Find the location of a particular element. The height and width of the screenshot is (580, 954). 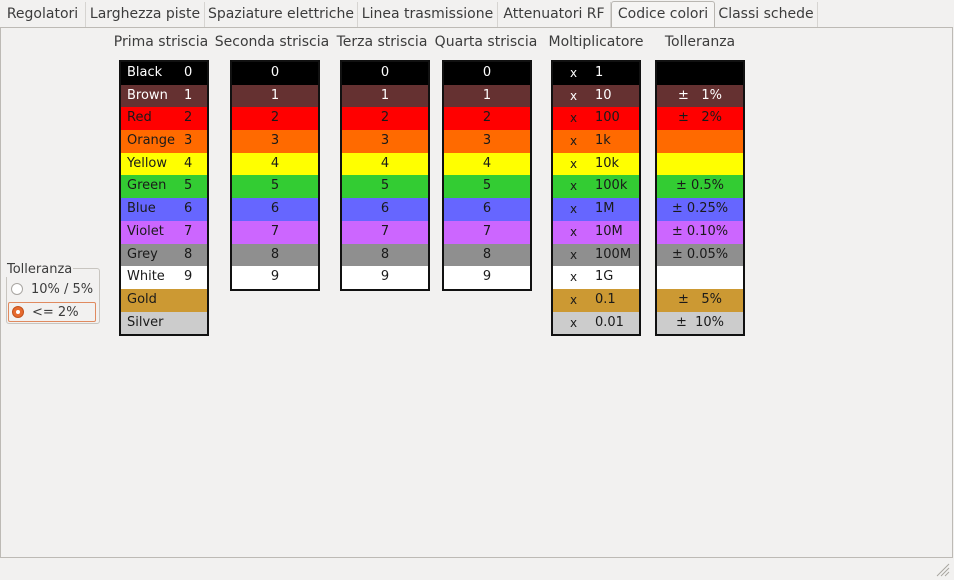

third-band-brown: 1 is located at coordinates (385, 96).